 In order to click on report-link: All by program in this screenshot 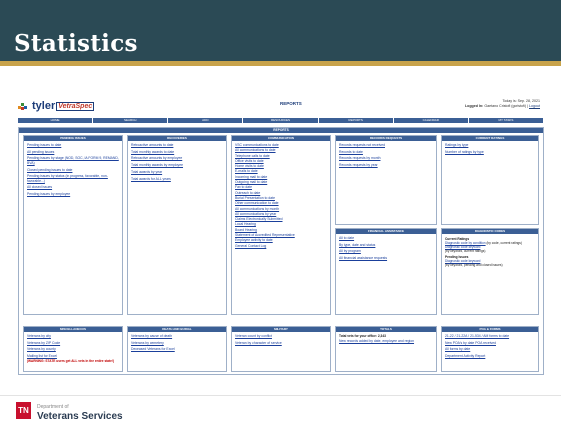, I will do `click(386, 251)`.